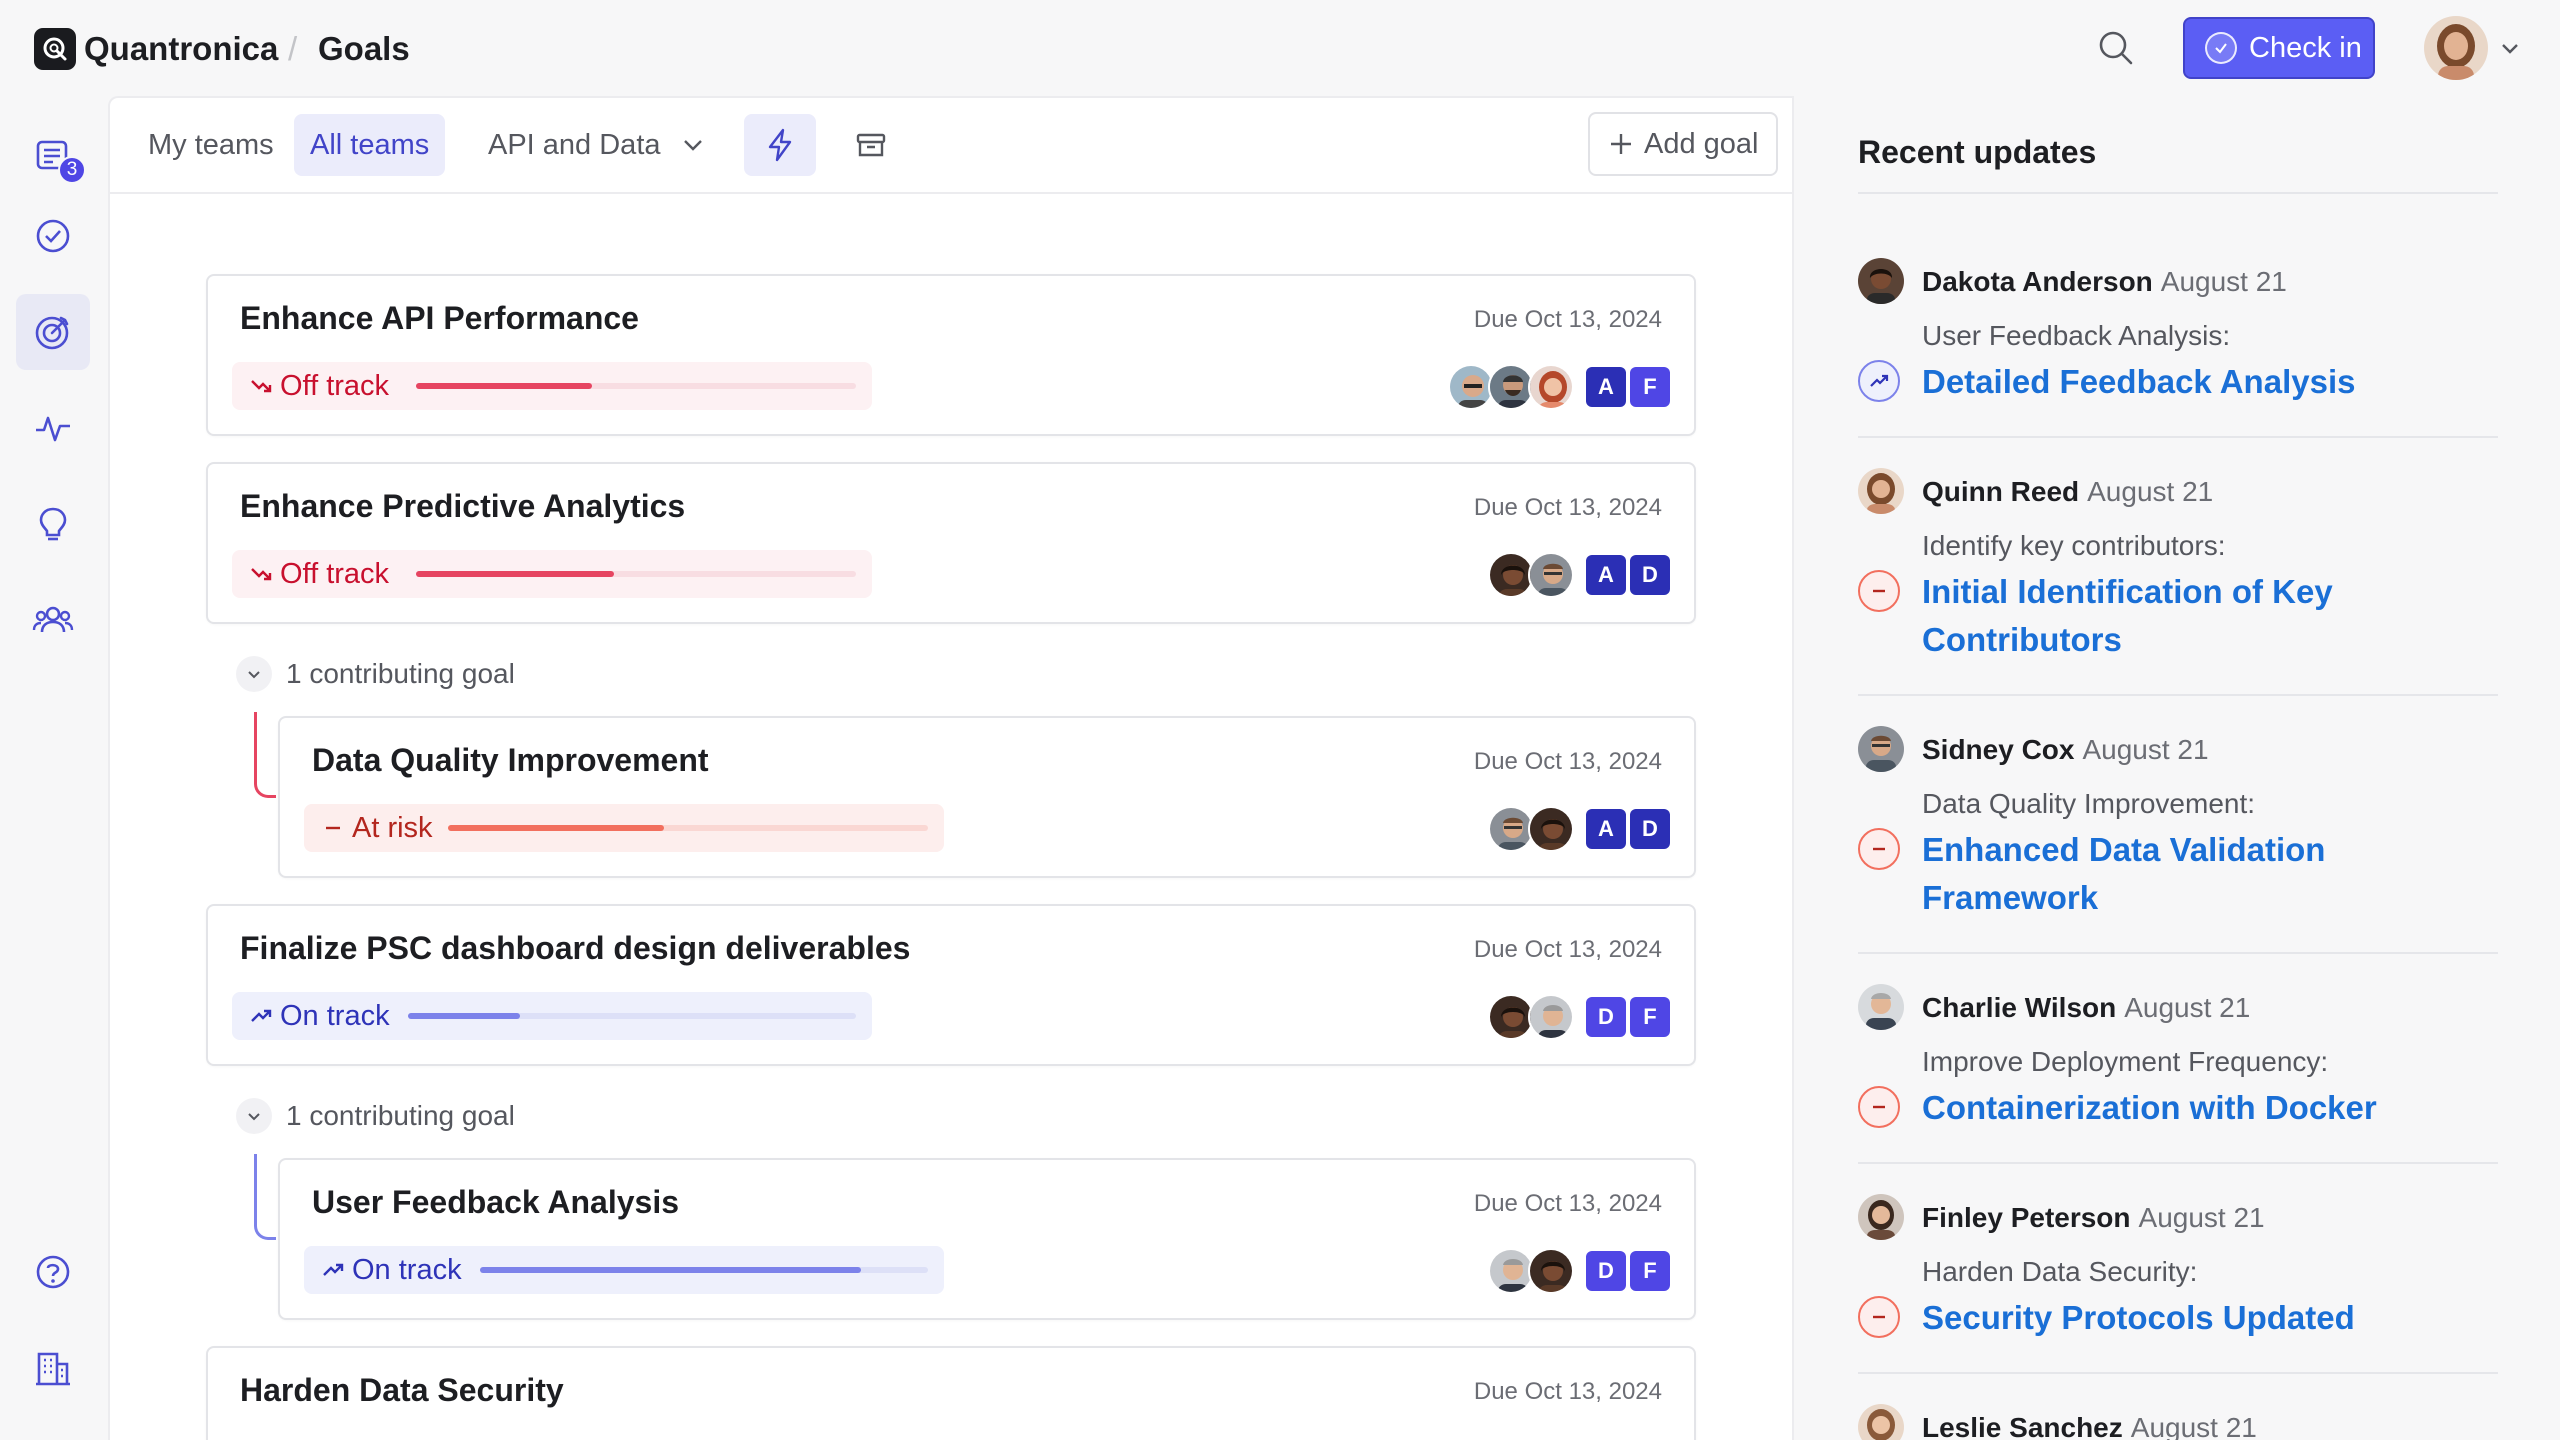 The width and height of the screenshot is (2560, 1440). I want to click on goal-title: Enhance API Performance, so click(439, 318).